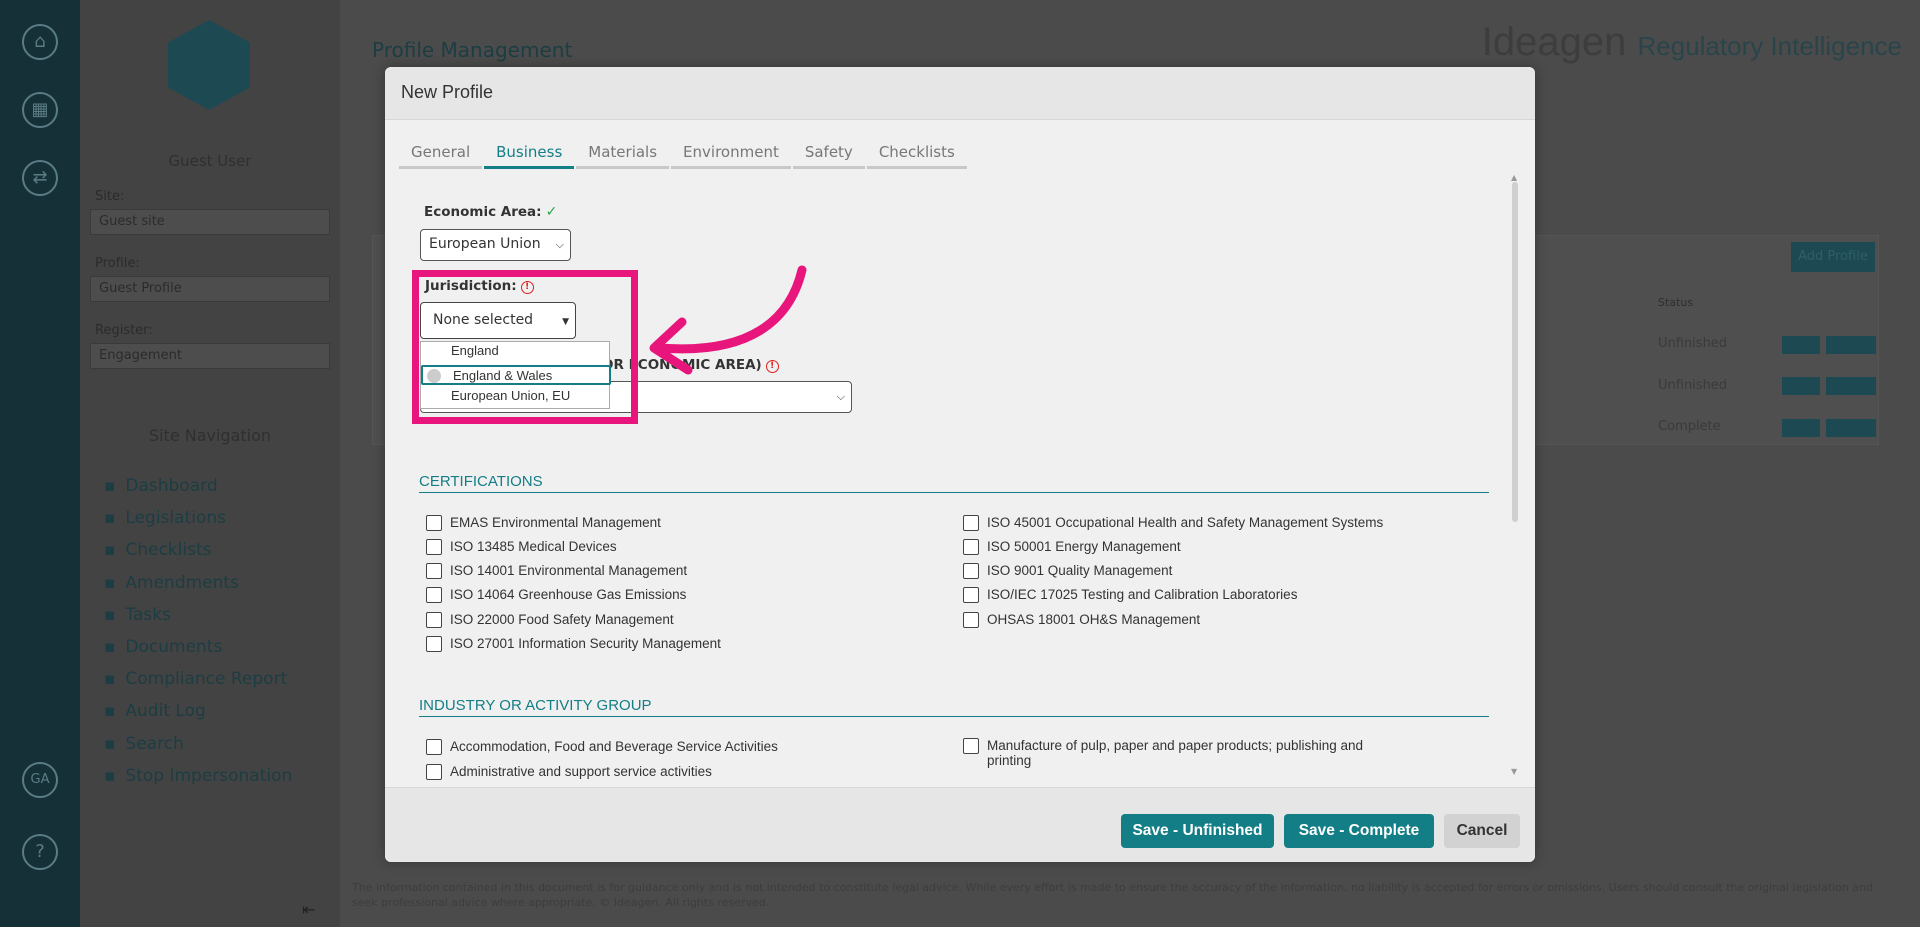  I want to click on certification-option: OHSAS 18001 OH&S Management, so click(1081, 620).